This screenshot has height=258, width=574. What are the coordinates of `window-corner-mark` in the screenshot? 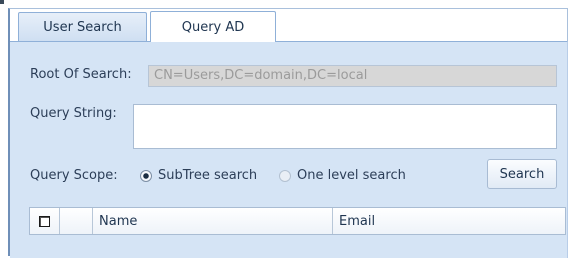 It's located at (2, 2).